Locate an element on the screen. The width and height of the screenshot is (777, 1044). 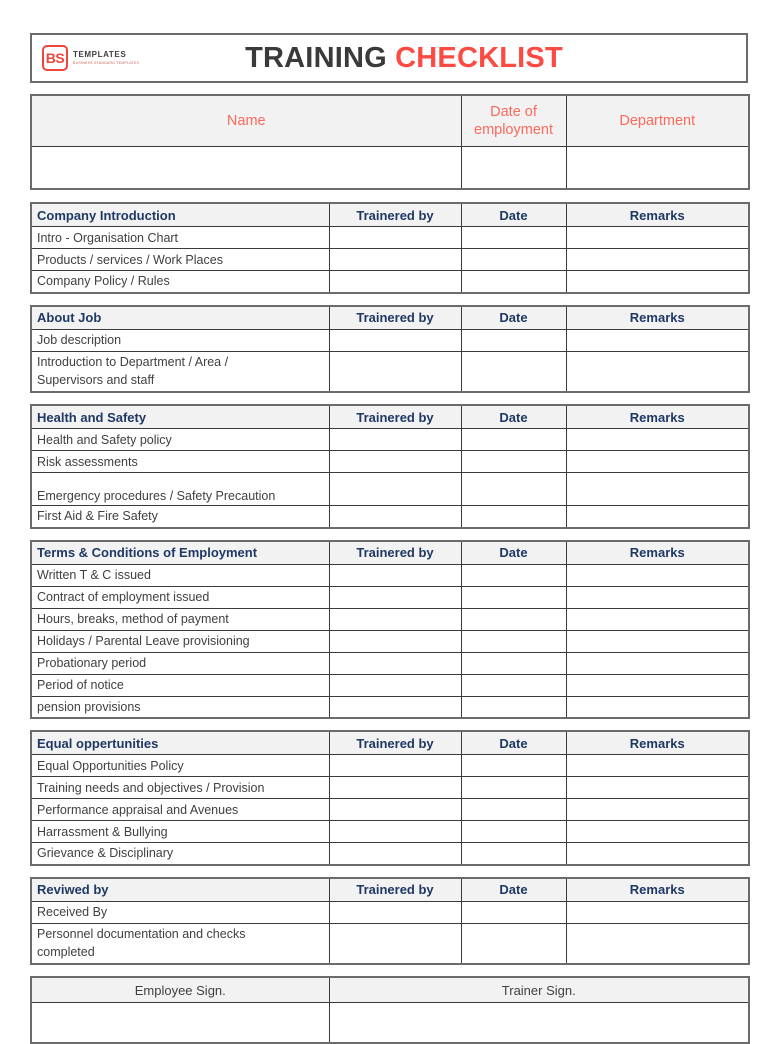
info-header-department: Department is located at coordinates (657, 120).